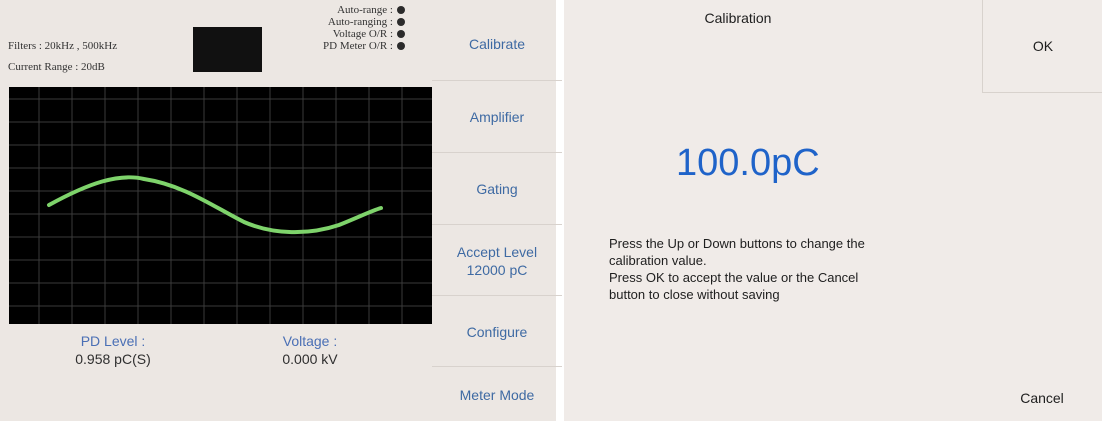 This screenshot has height=421, width=1102. What do you see at coordinates (335, 10) in the screenshot?
I see `status-auto-range: Auto-range :` at bounding box center [335, 10].